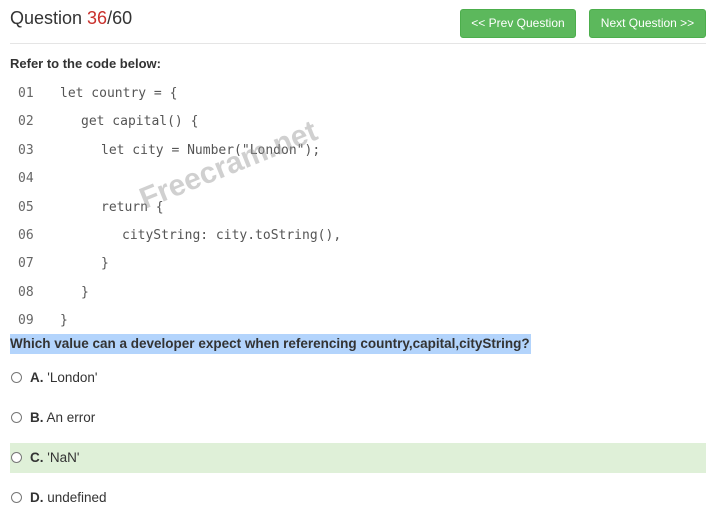 This screenshot has height=515, width=716. Describe the element at coordinates (26, 179) in the screenshot. I see `line-number: 04` at that location.